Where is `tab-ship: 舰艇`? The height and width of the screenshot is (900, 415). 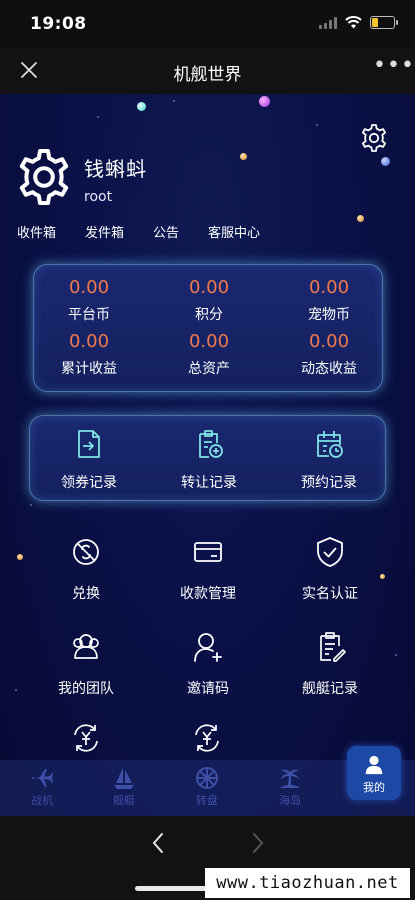
tab-ship: 舰艇 is located at coordinates (124, 787).